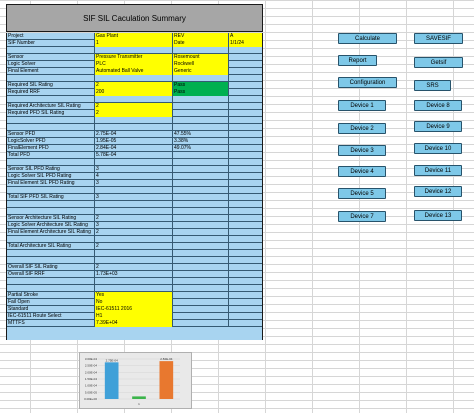 The image size is (474, 413). I want to click on row-value-cell: Pressure Transmitter, so click(134, 57).